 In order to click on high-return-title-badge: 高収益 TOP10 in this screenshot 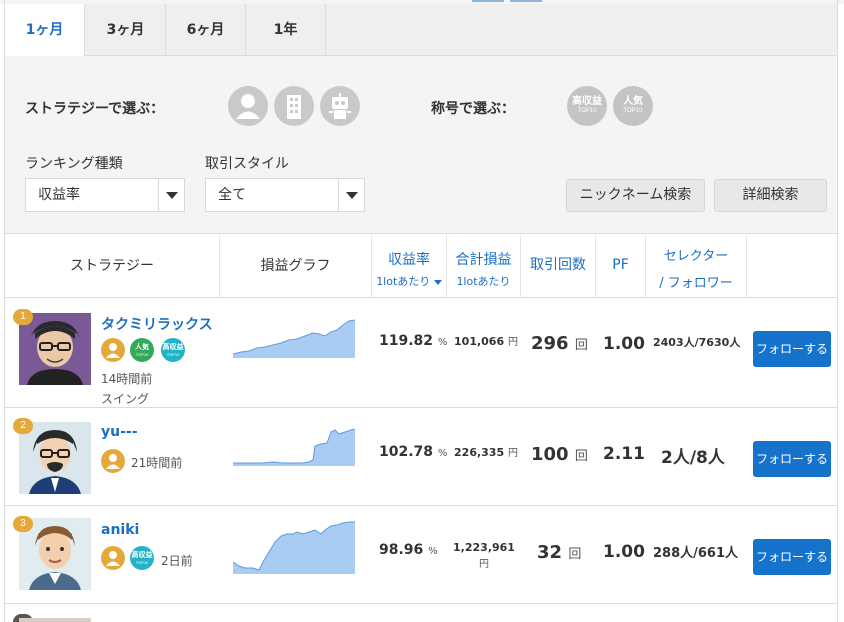, I will do `click(587, 106)`.